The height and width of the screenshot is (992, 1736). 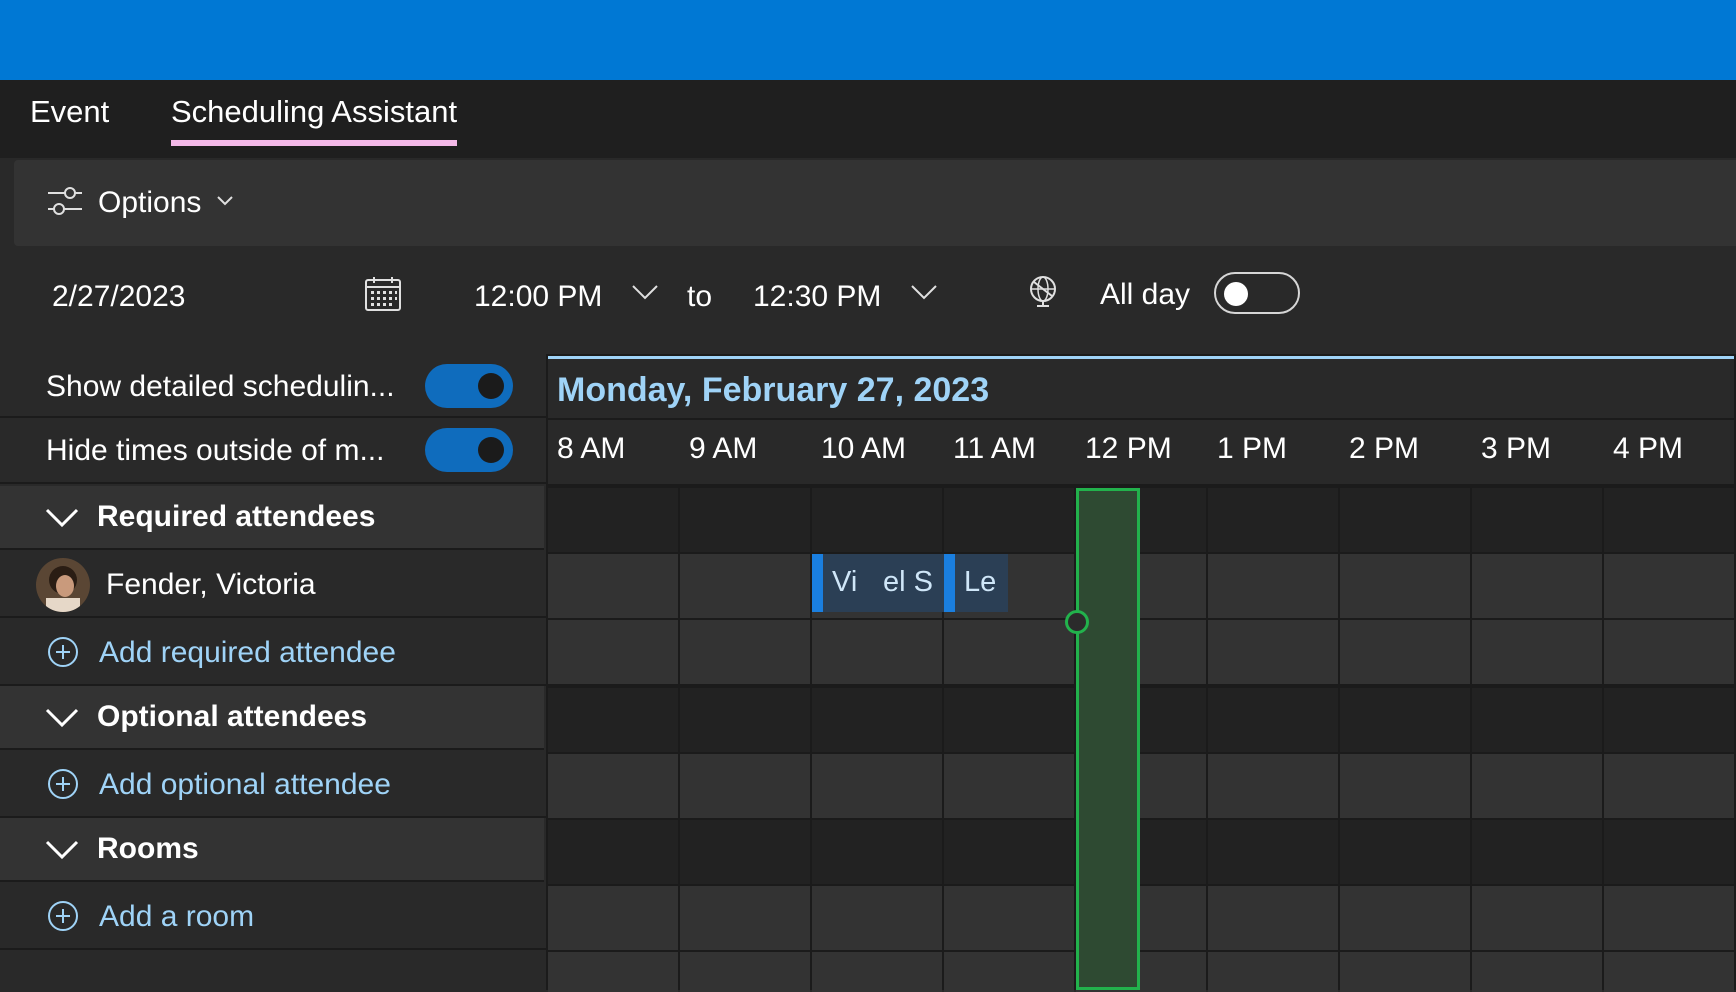 What do you see at coordinates (273, 917) in the screenshot?
I see `add-room-row: Add a room` at bounding box center [273, 917].